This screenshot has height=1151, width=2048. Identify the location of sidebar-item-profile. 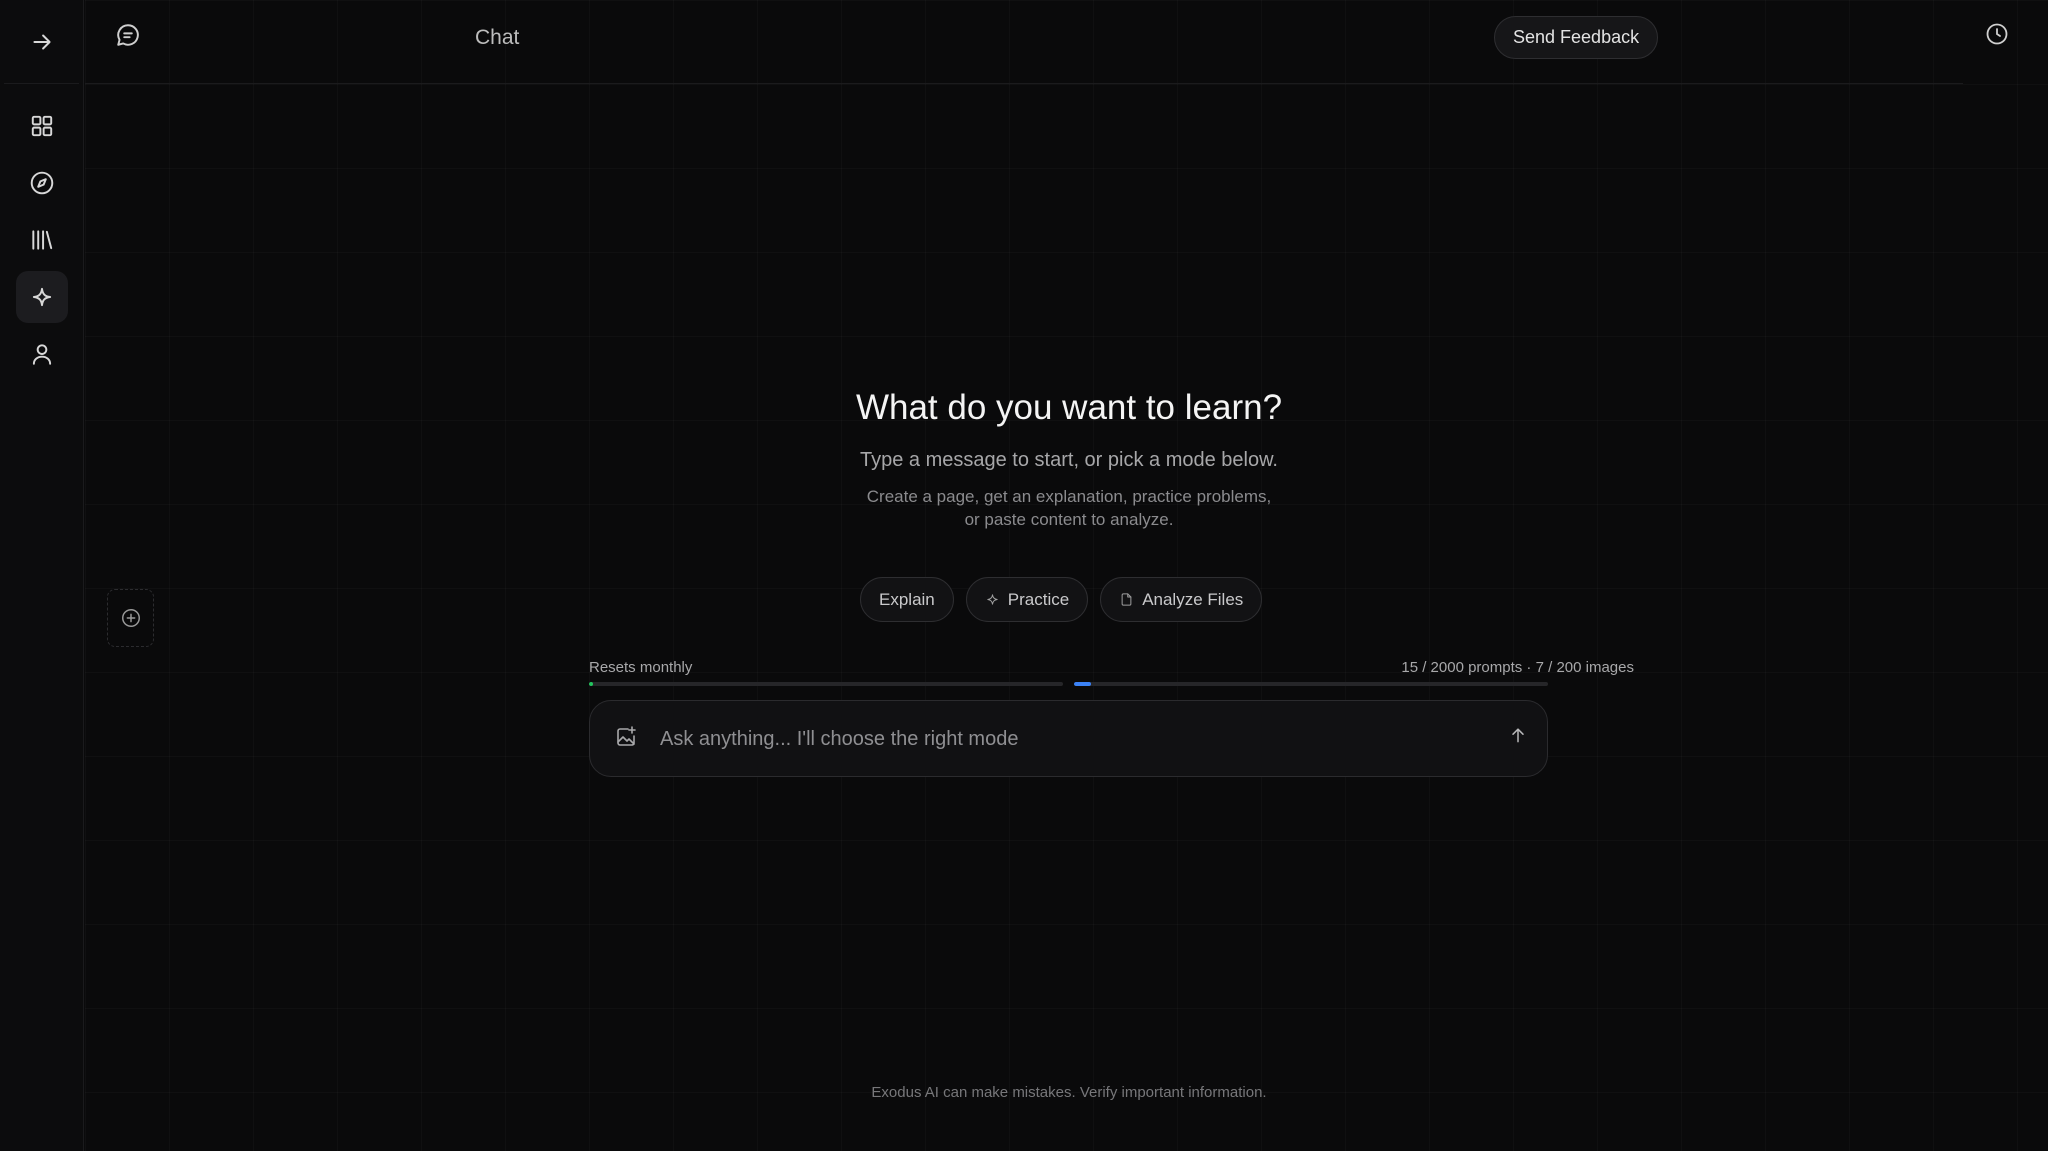
(42, 354).